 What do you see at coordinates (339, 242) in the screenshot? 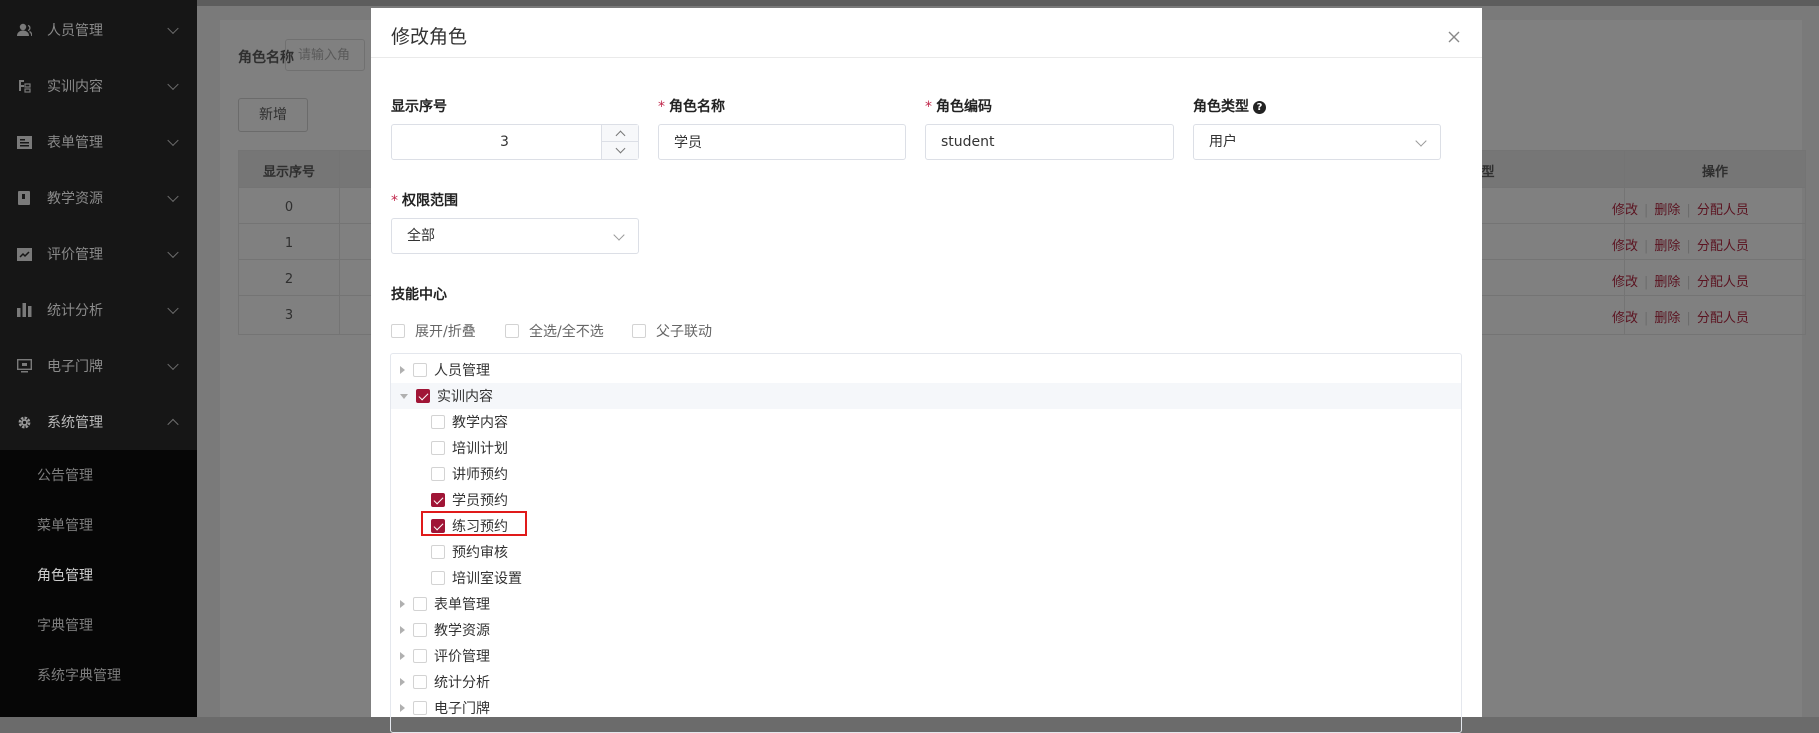
I see `column-divider` at bounding box center [339, 242].